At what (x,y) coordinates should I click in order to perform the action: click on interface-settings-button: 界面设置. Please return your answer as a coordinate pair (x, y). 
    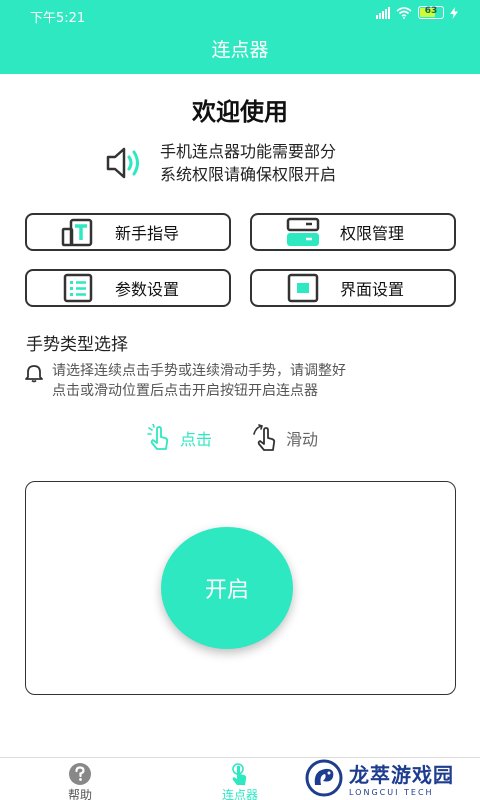
    Looking at the image, I should click on (353, 288).